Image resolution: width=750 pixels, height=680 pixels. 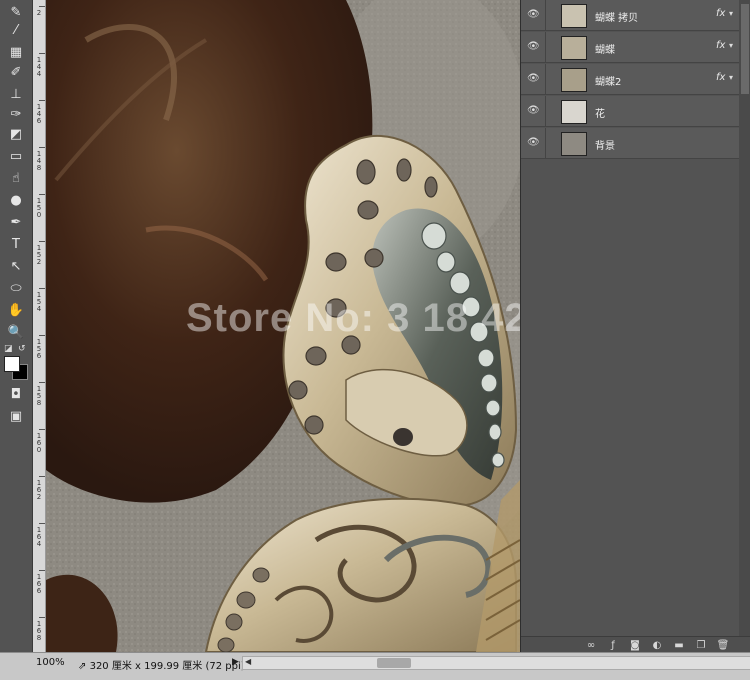 I want to click on history-brush-icon: ✑, so click(x=16, y=114).